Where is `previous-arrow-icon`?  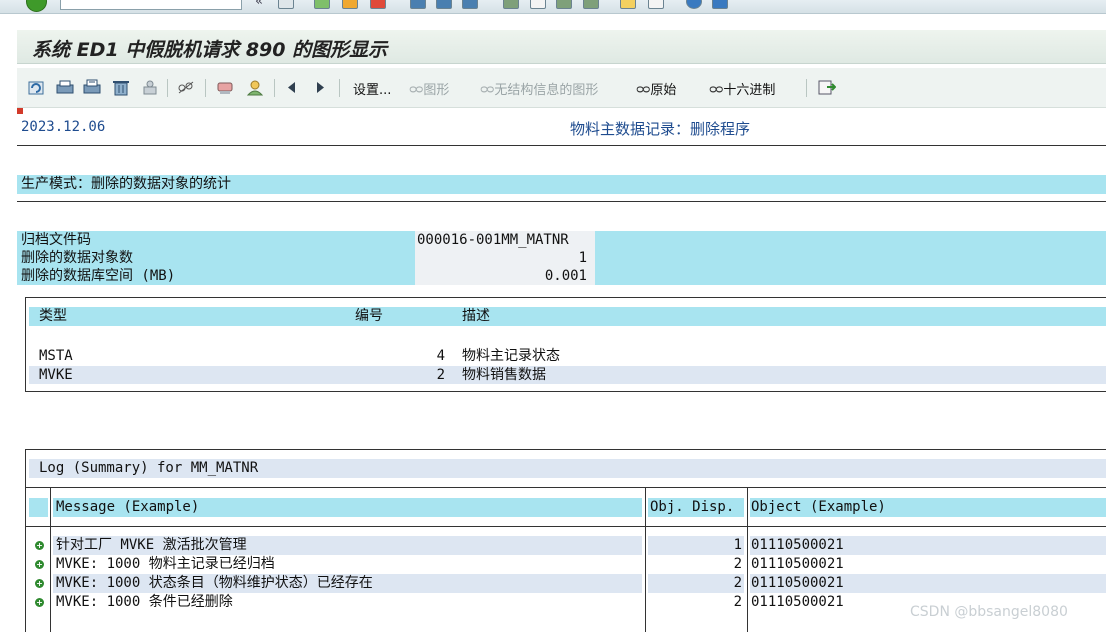 previous-arrow-icon is located at coordinates (292, 87).